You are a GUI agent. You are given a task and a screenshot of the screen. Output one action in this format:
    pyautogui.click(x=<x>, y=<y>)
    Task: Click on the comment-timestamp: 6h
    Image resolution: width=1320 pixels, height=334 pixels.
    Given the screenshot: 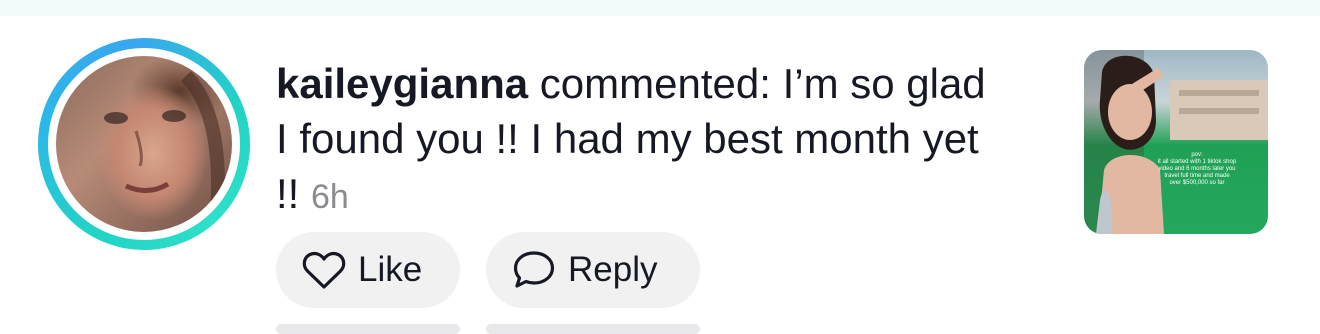 What is the action you would take?
    pyautogui.click(x=330, y=197)
    